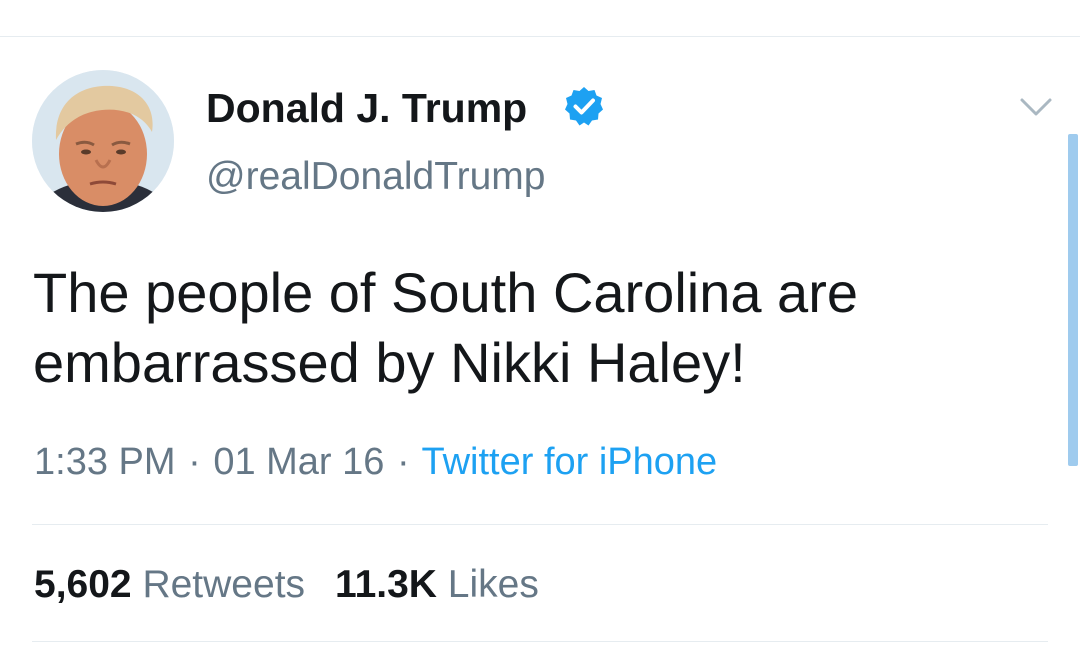 The width and height of the screenshot is (1080, 667). Describe the element at coordinates (1073, 300) in the screenshot. I see `scrollbar` at that location.